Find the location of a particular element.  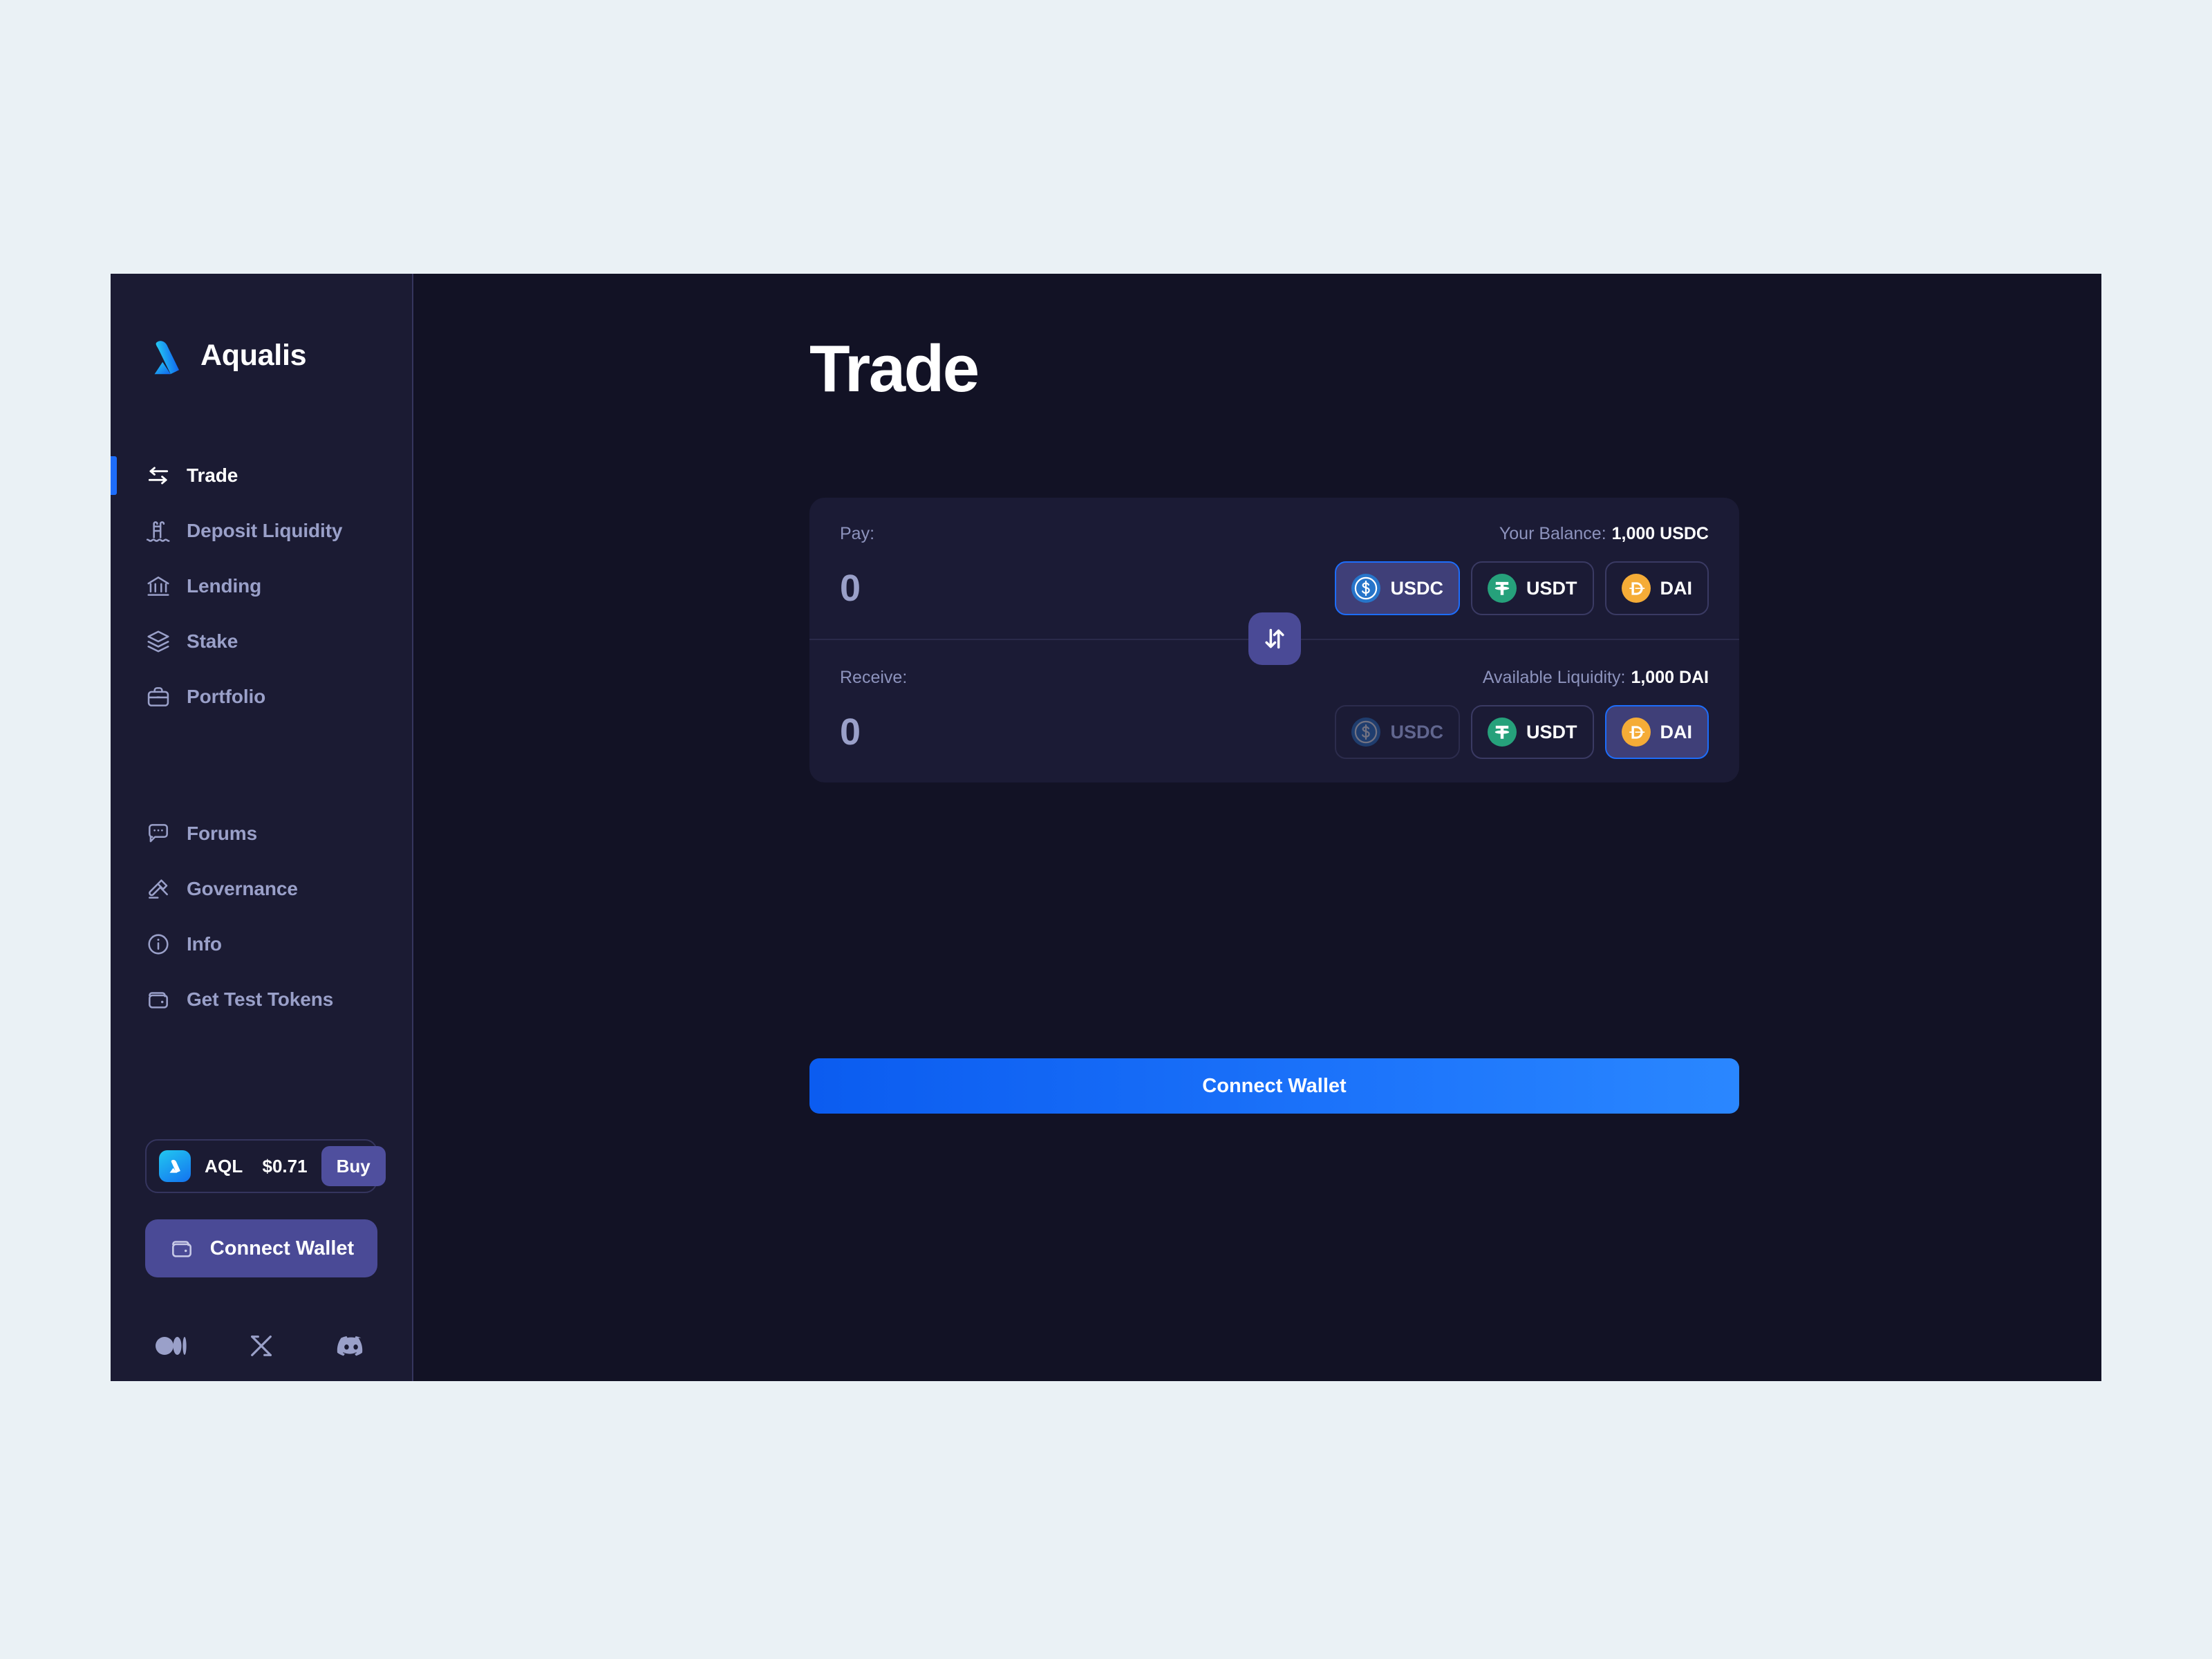

receive-token-usdt: USDT is located at coordinates (1532, 732).